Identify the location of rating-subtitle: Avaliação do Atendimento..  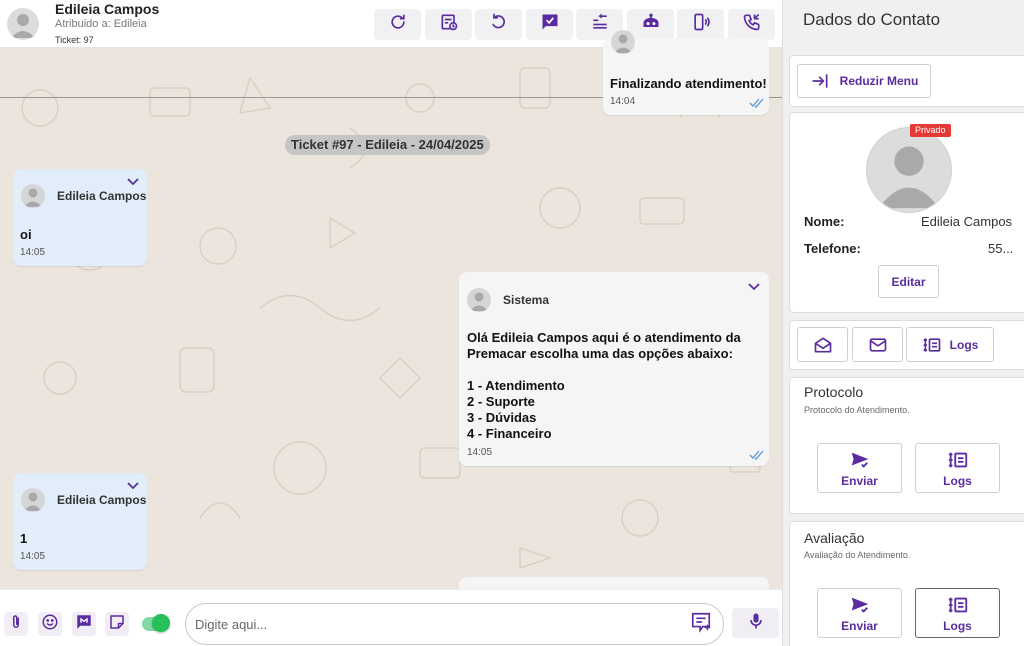
(857, 555).